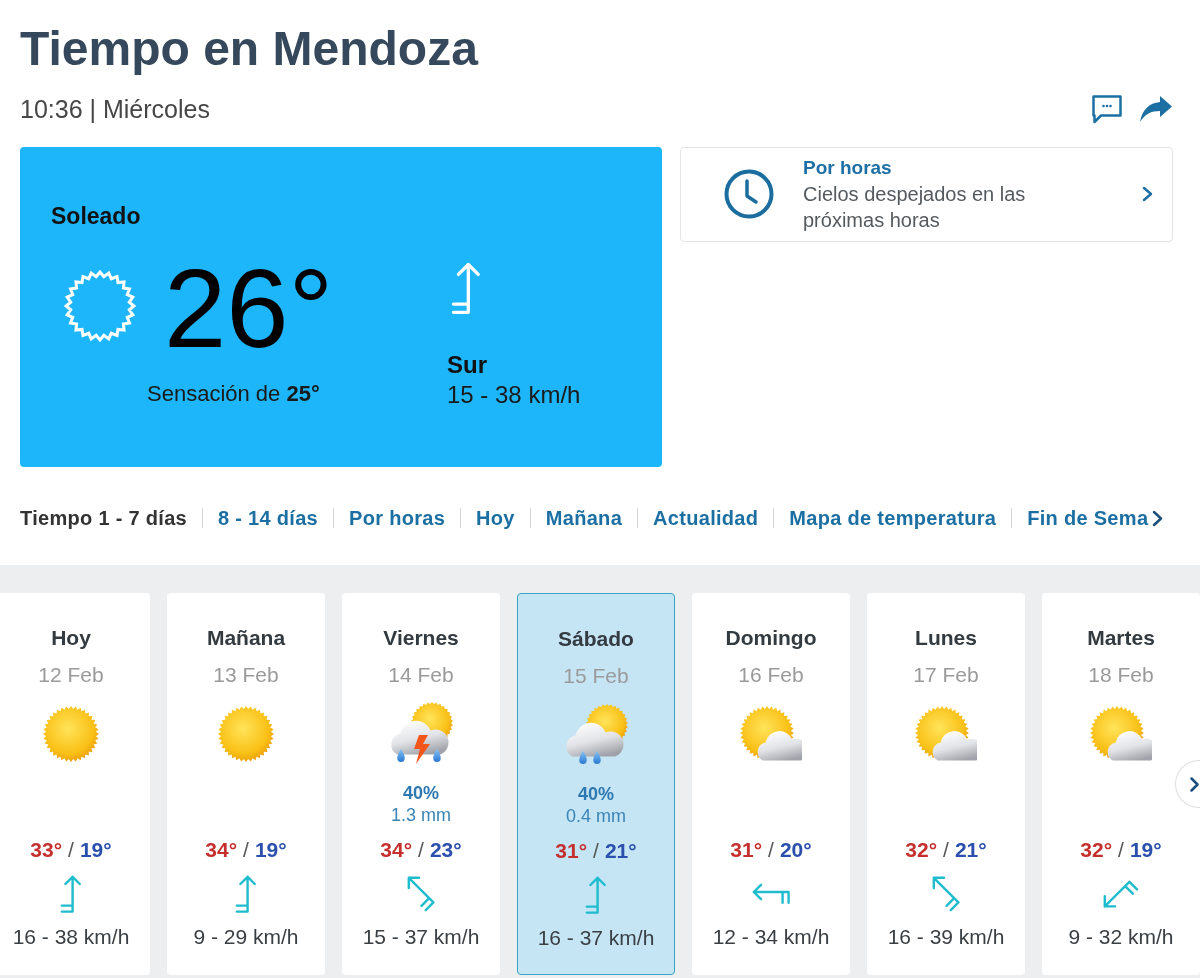 The width and height of the screenshot is (1200, 978). What do you see at coordinates (96, 216) in the screenshot?
I see `condition-label: Soleado` at bounding box center [96, 216].